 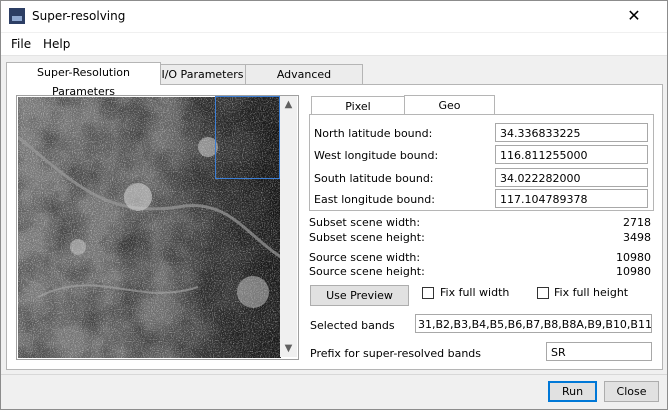 What do you see at coordinates (633, 271) in the screenshot?
I see `source-height-value: 10980` at bounding box center [633, 271].